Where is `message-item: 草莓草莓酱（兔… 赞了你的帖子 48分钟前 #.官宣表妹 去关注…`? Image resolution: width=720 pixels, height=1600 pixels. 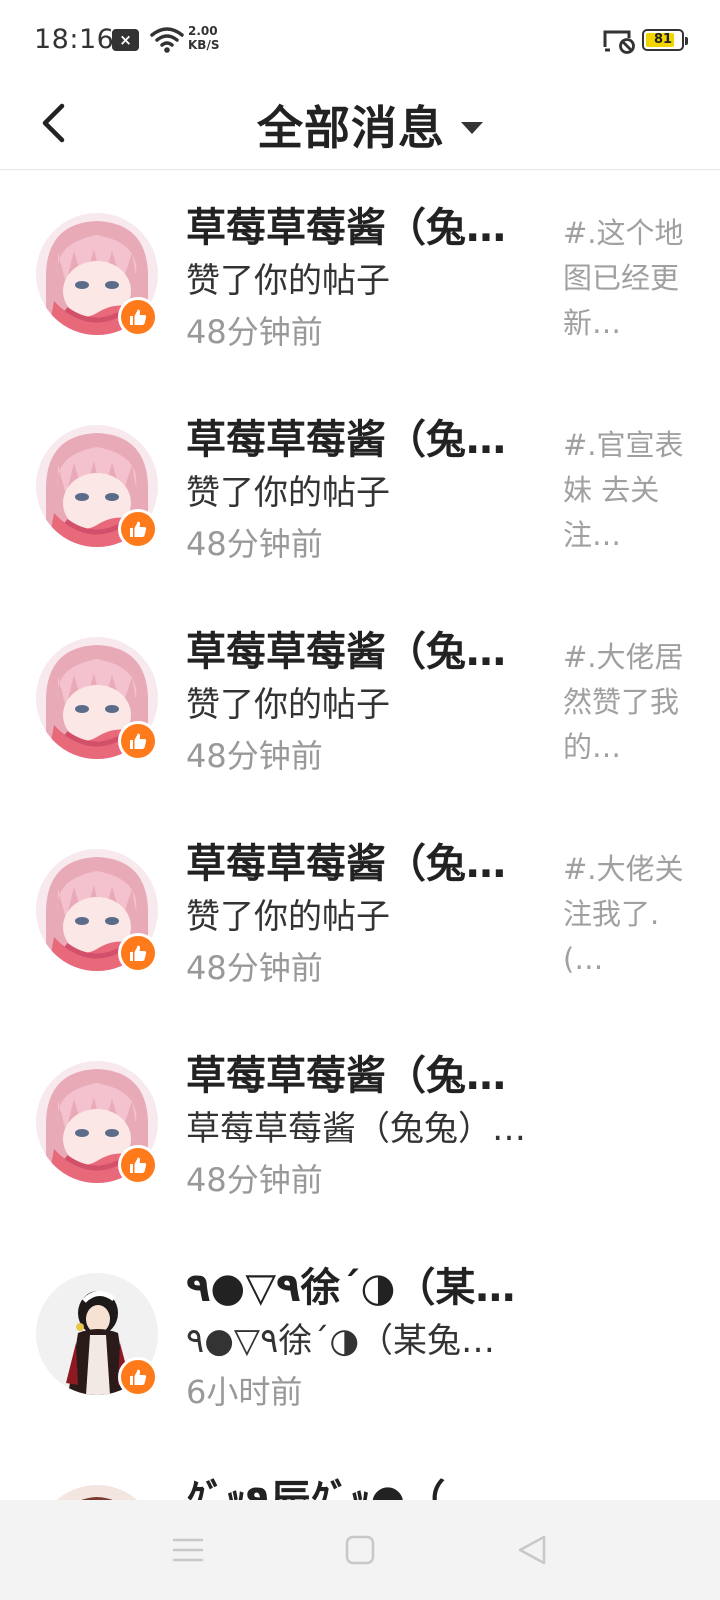 message-item: 草莓草莓酱（兔… 赞了你的帖子 48分钟前 #.官宣表妹 去关注… is located at coordinates (360, 489).